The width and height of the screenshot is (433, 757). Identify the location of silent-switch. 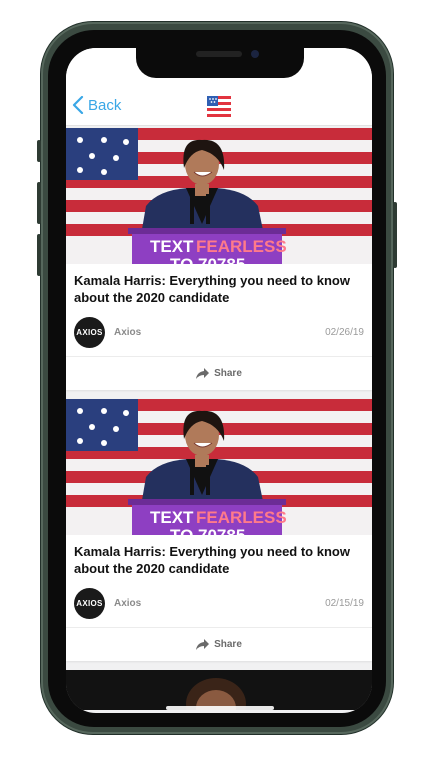
(39, 151).